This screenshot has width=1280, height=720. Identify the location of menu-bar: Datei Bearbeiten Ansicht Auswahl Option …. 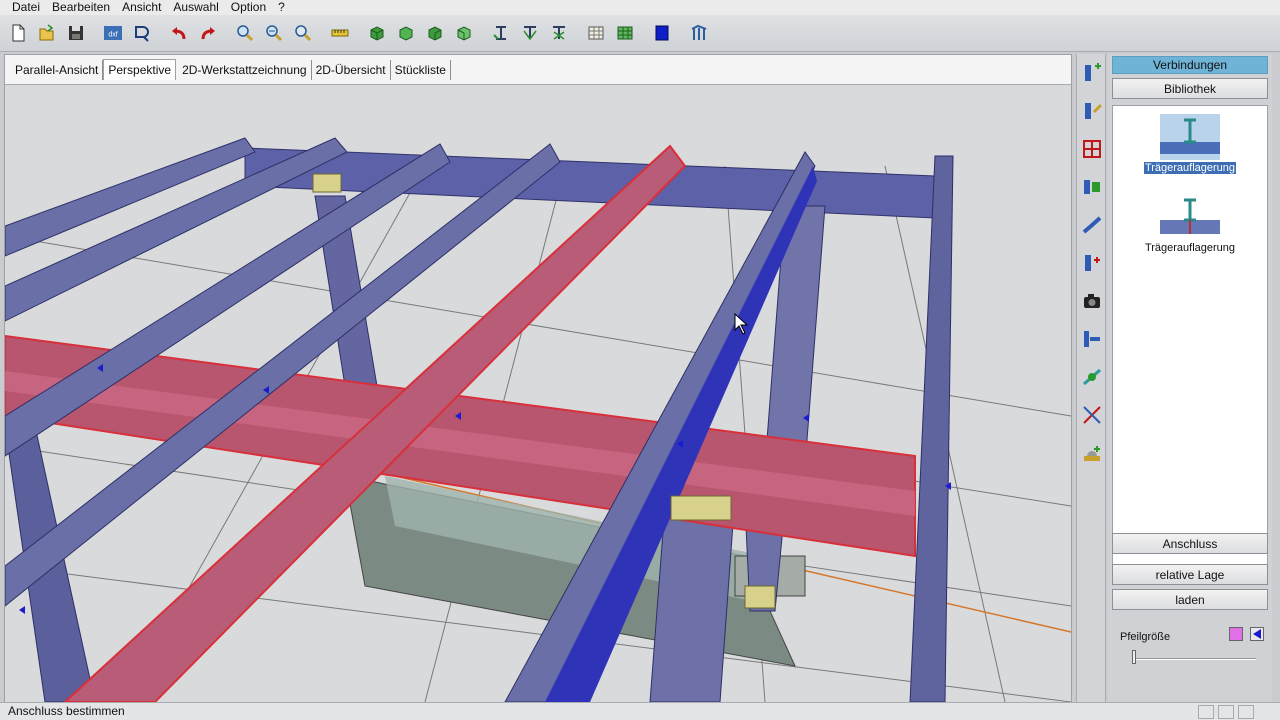
(640, 7).